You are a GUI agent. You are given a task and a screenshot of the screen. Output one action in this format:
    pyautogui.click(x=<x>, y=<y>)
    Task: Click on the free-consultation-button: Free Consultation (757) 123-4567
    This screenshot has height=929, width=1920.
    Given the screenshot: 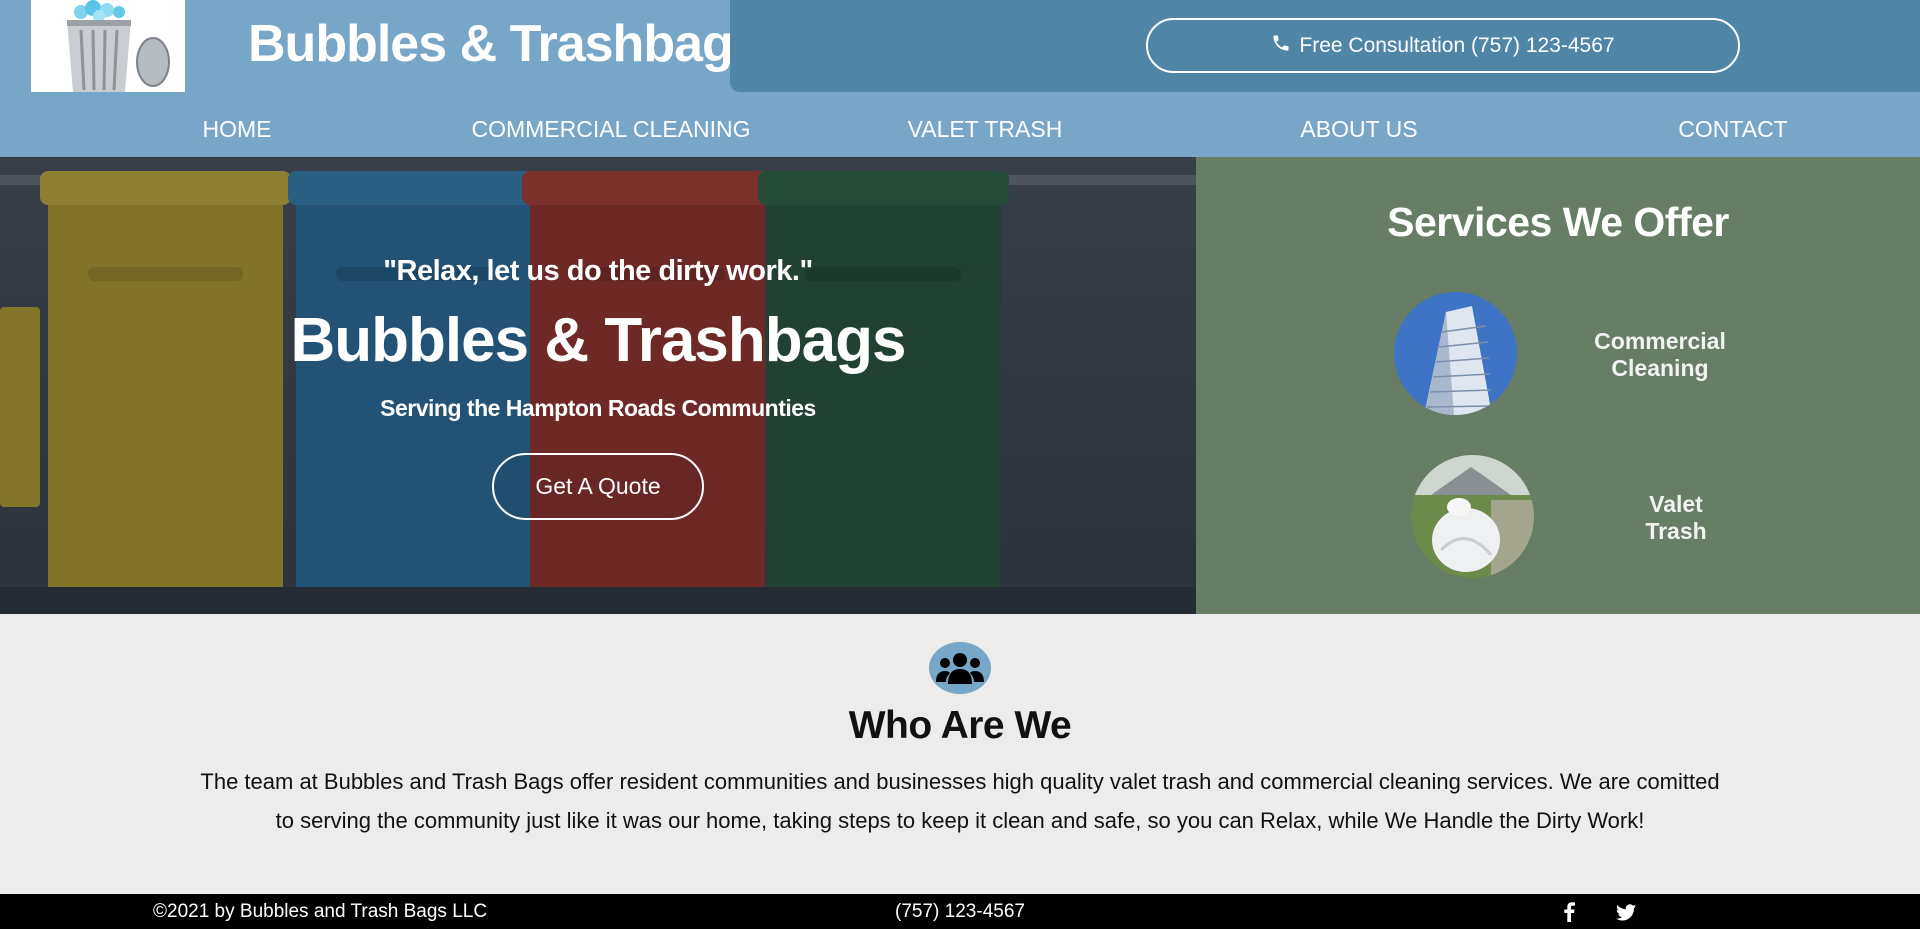 What is the action you would take?
    pyautogui.click(x=1443, y=45)
    